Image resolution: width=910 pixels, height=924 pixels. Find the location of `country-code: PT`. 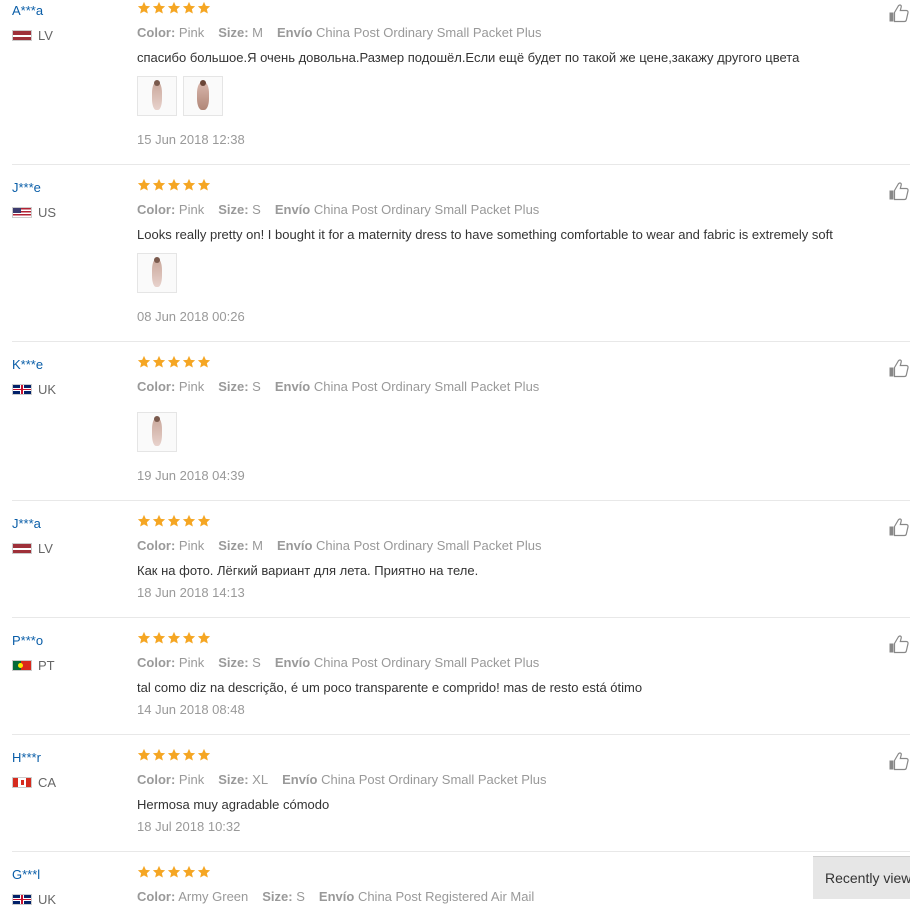

country-code: PT is located at coordinates (46, 665).